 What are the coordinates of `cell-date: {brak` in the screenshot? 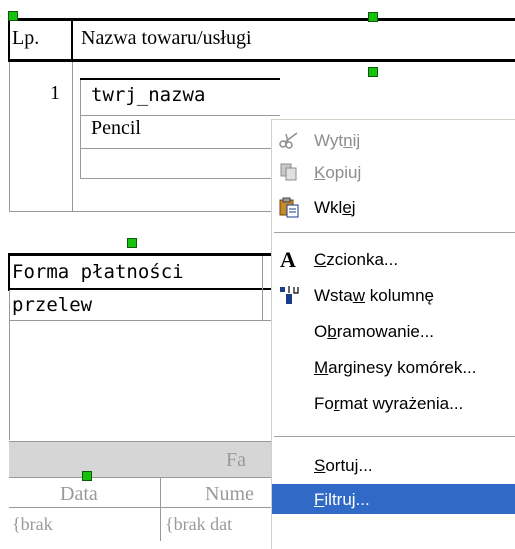 It's located at (32, 524).